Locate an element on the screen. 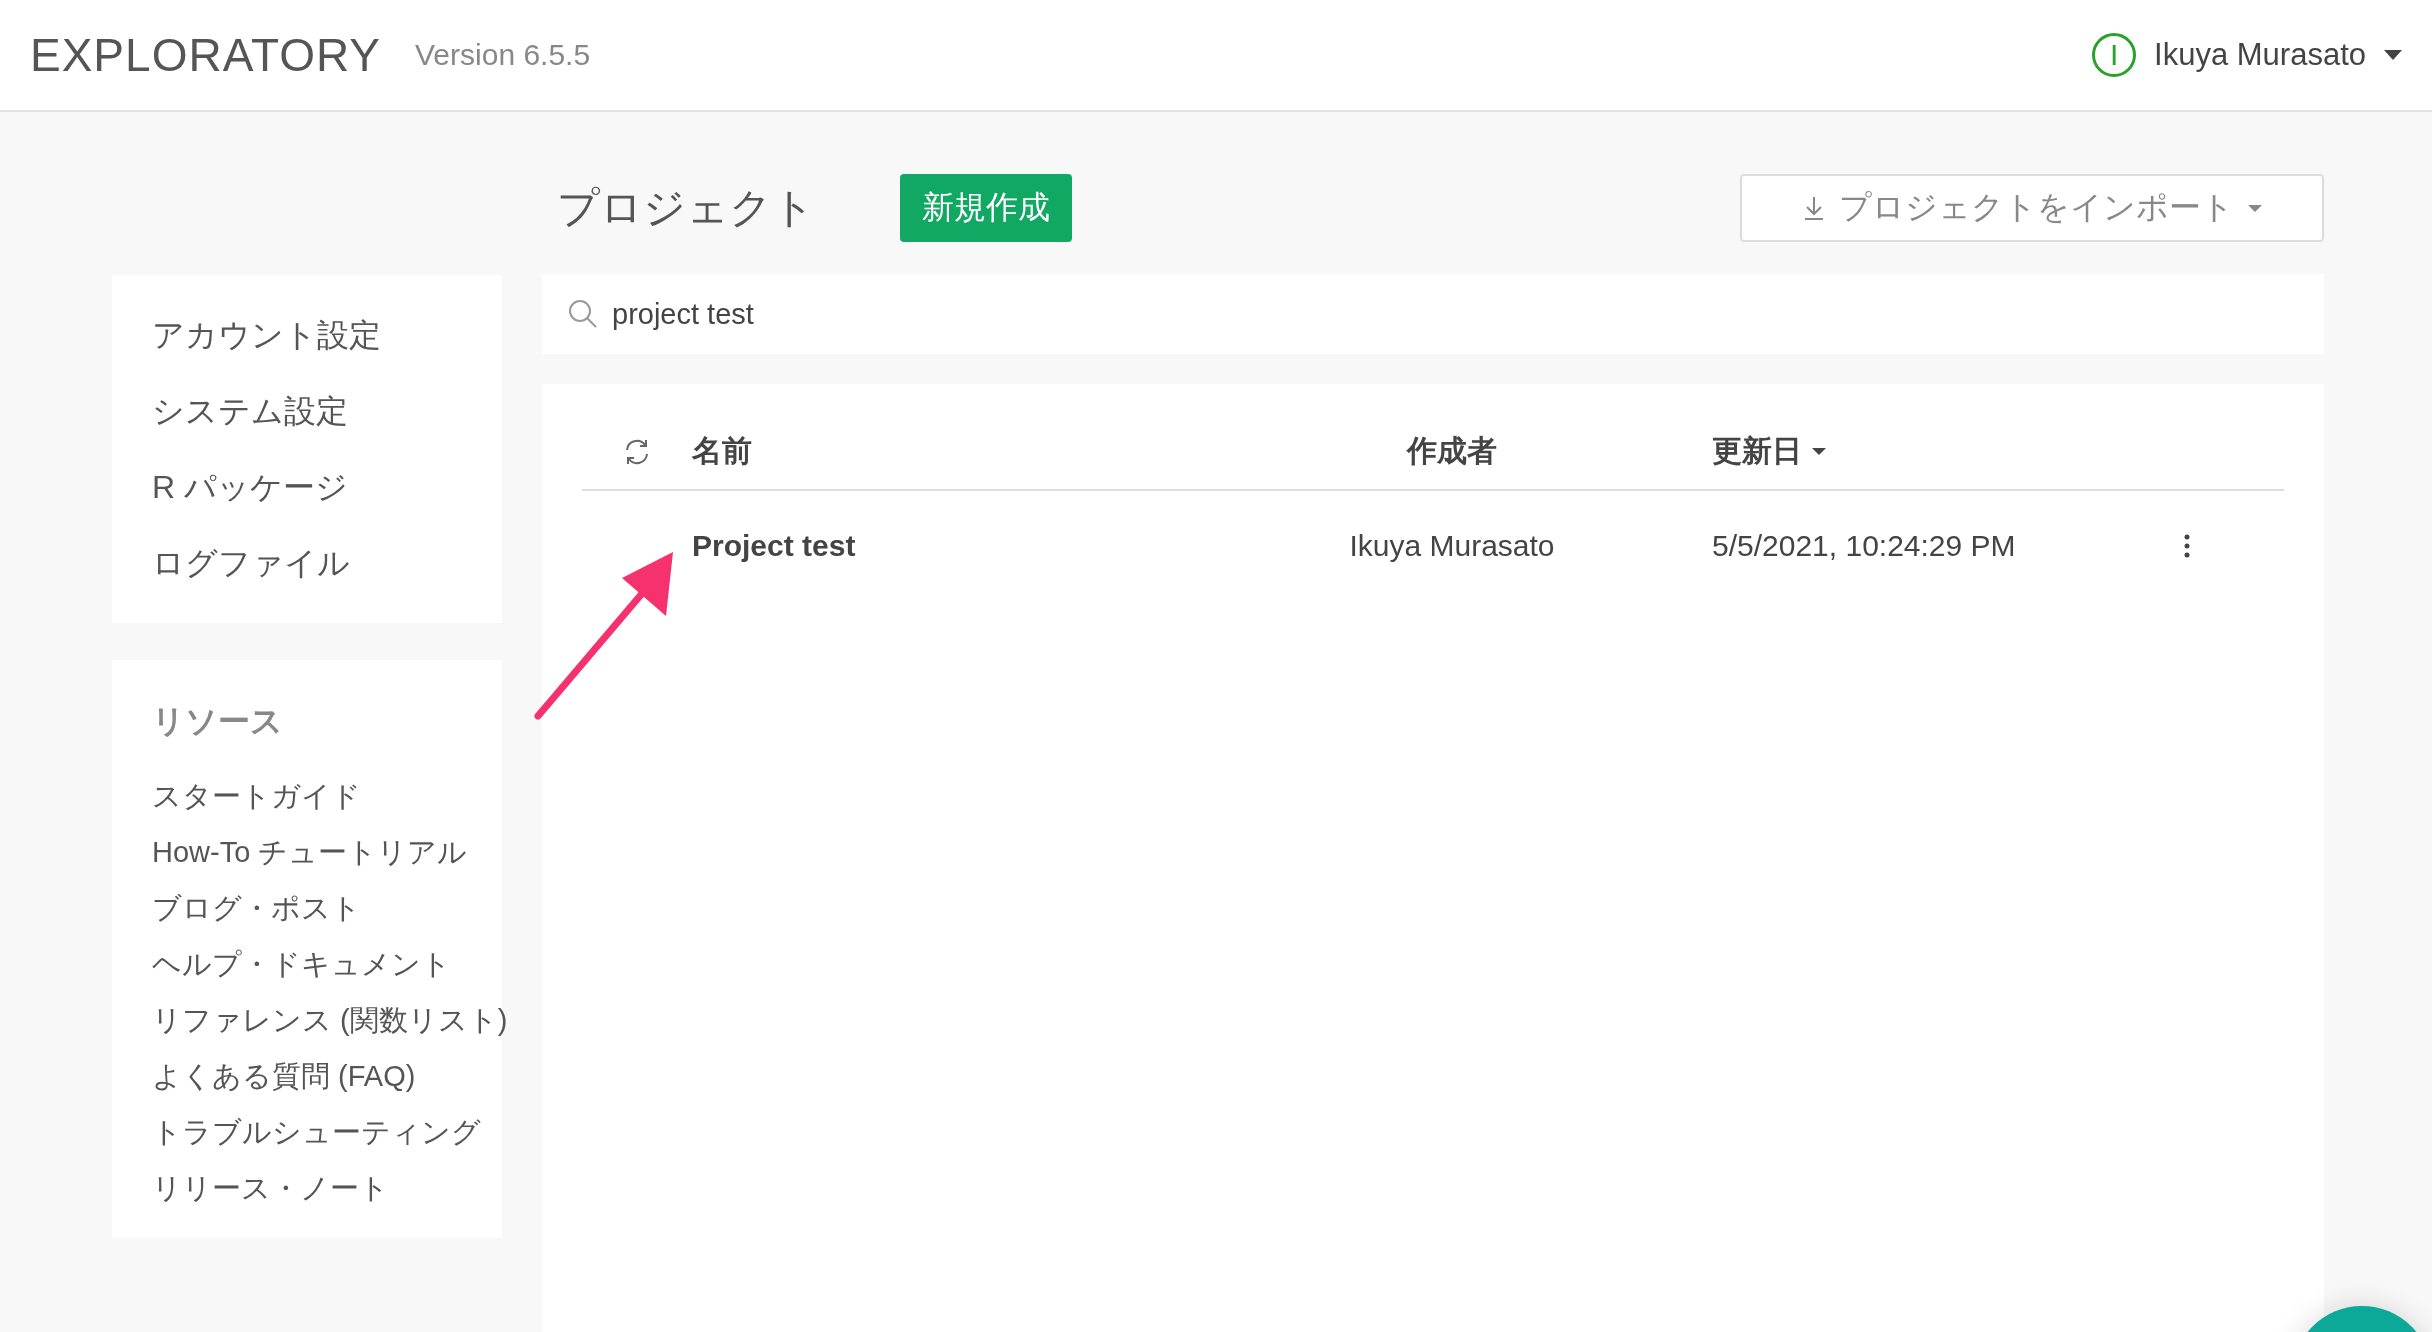 The width and height of the screenshot is (2432, 1332). sort-caret-icon is located at coordinates (1819, 451).